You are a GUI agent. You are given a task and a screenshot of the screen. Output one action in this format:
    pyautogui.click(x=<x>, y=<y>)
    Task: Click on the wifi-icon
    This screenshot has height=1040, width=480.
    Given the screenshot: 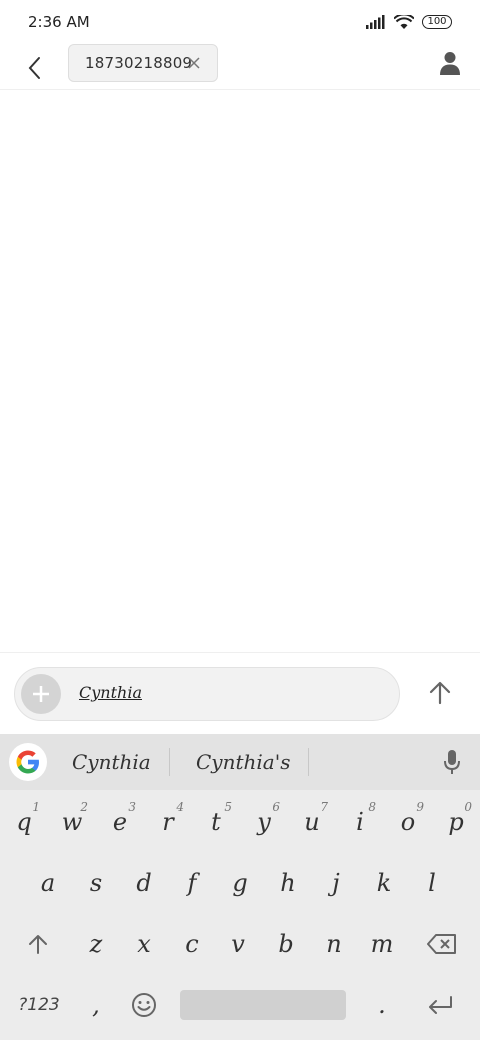 What is the action you would take?
    pyautogui.click(x=404, y=21)
    